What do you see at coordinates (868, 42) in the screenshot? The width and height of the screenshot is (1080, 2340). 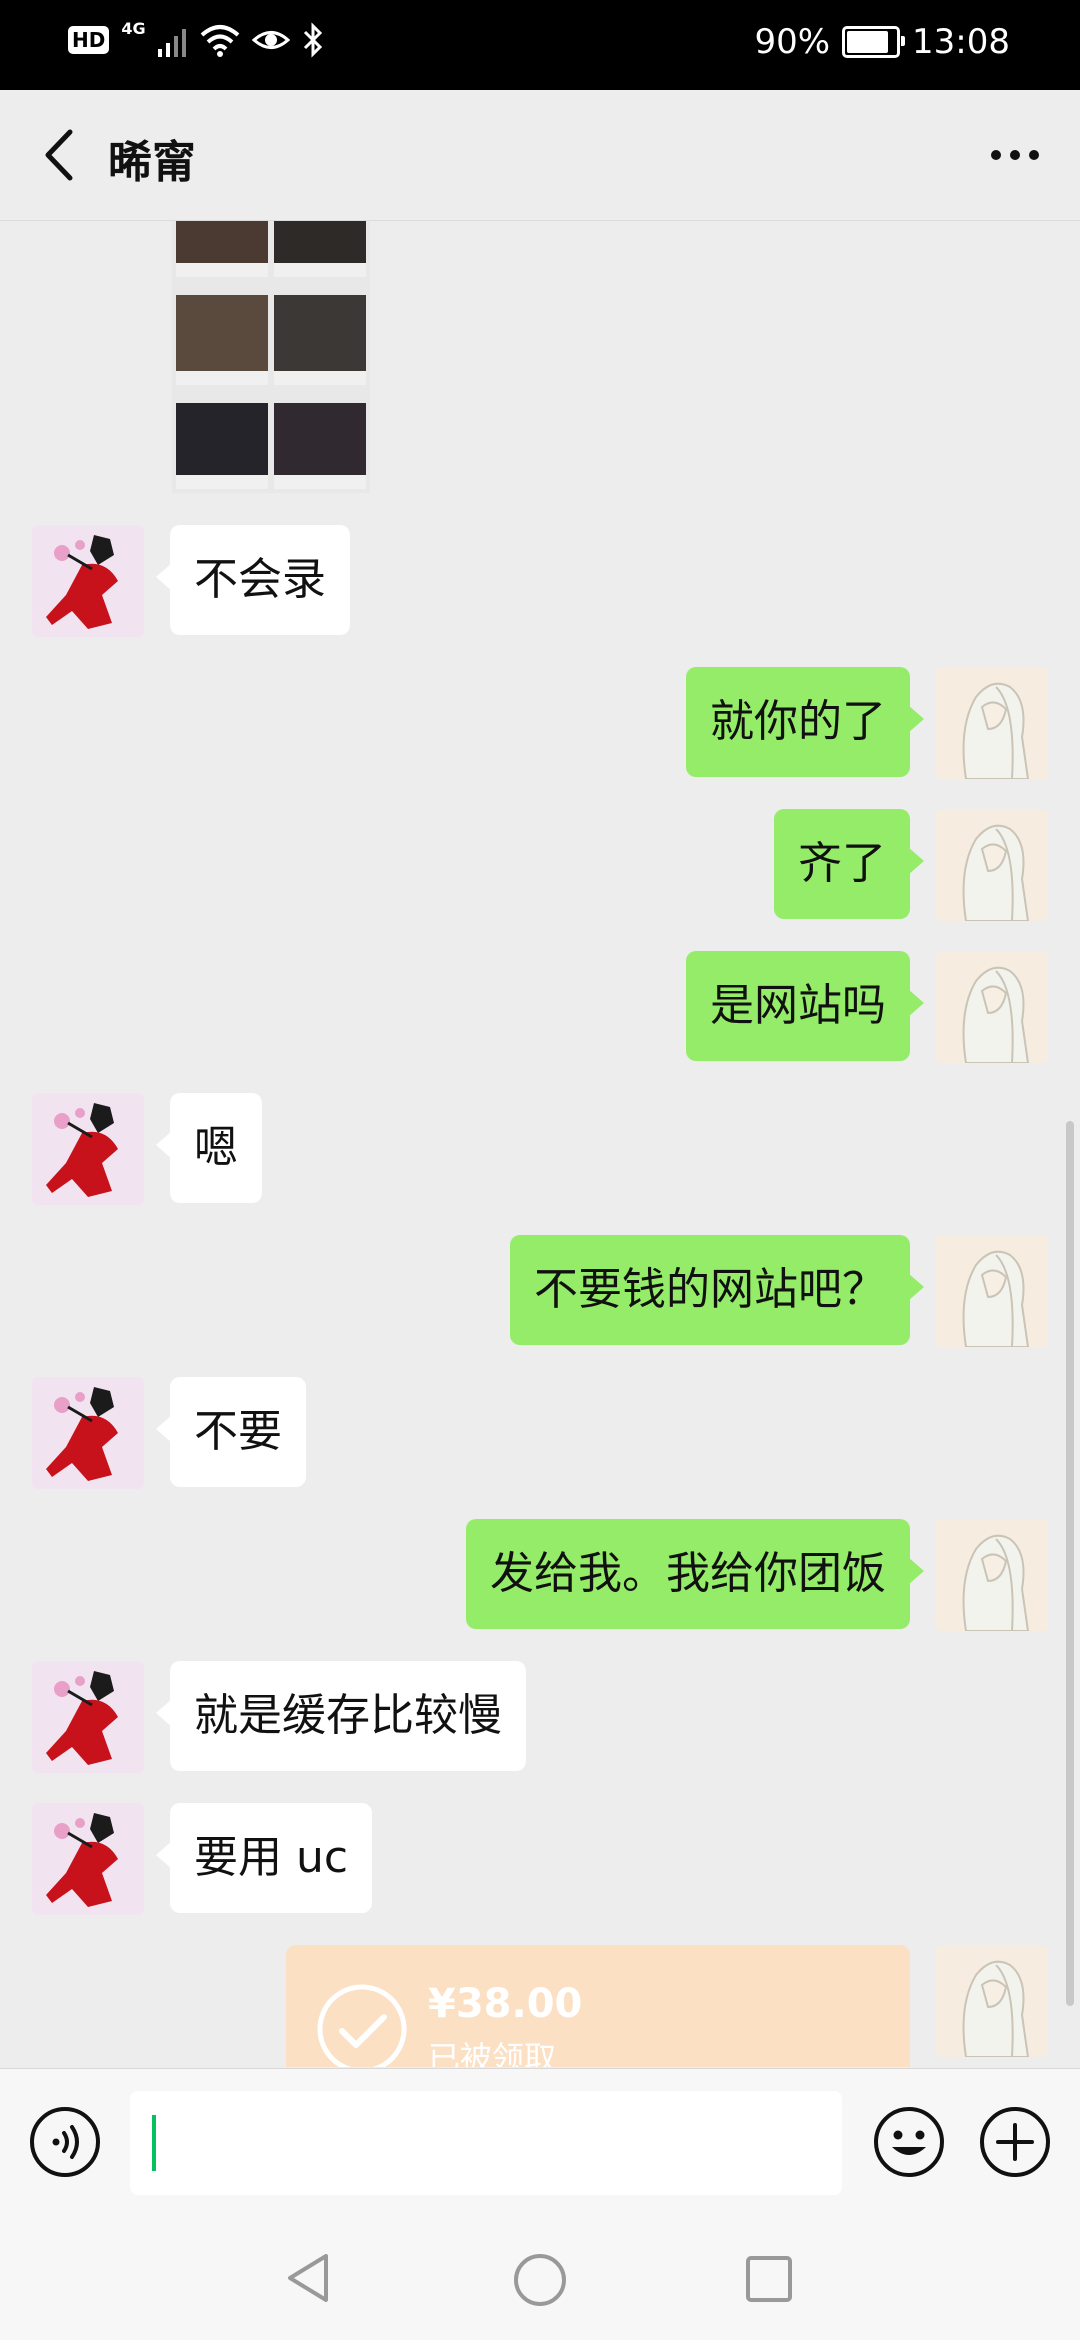 I see `battery-level` at bounding box center [868, 42].